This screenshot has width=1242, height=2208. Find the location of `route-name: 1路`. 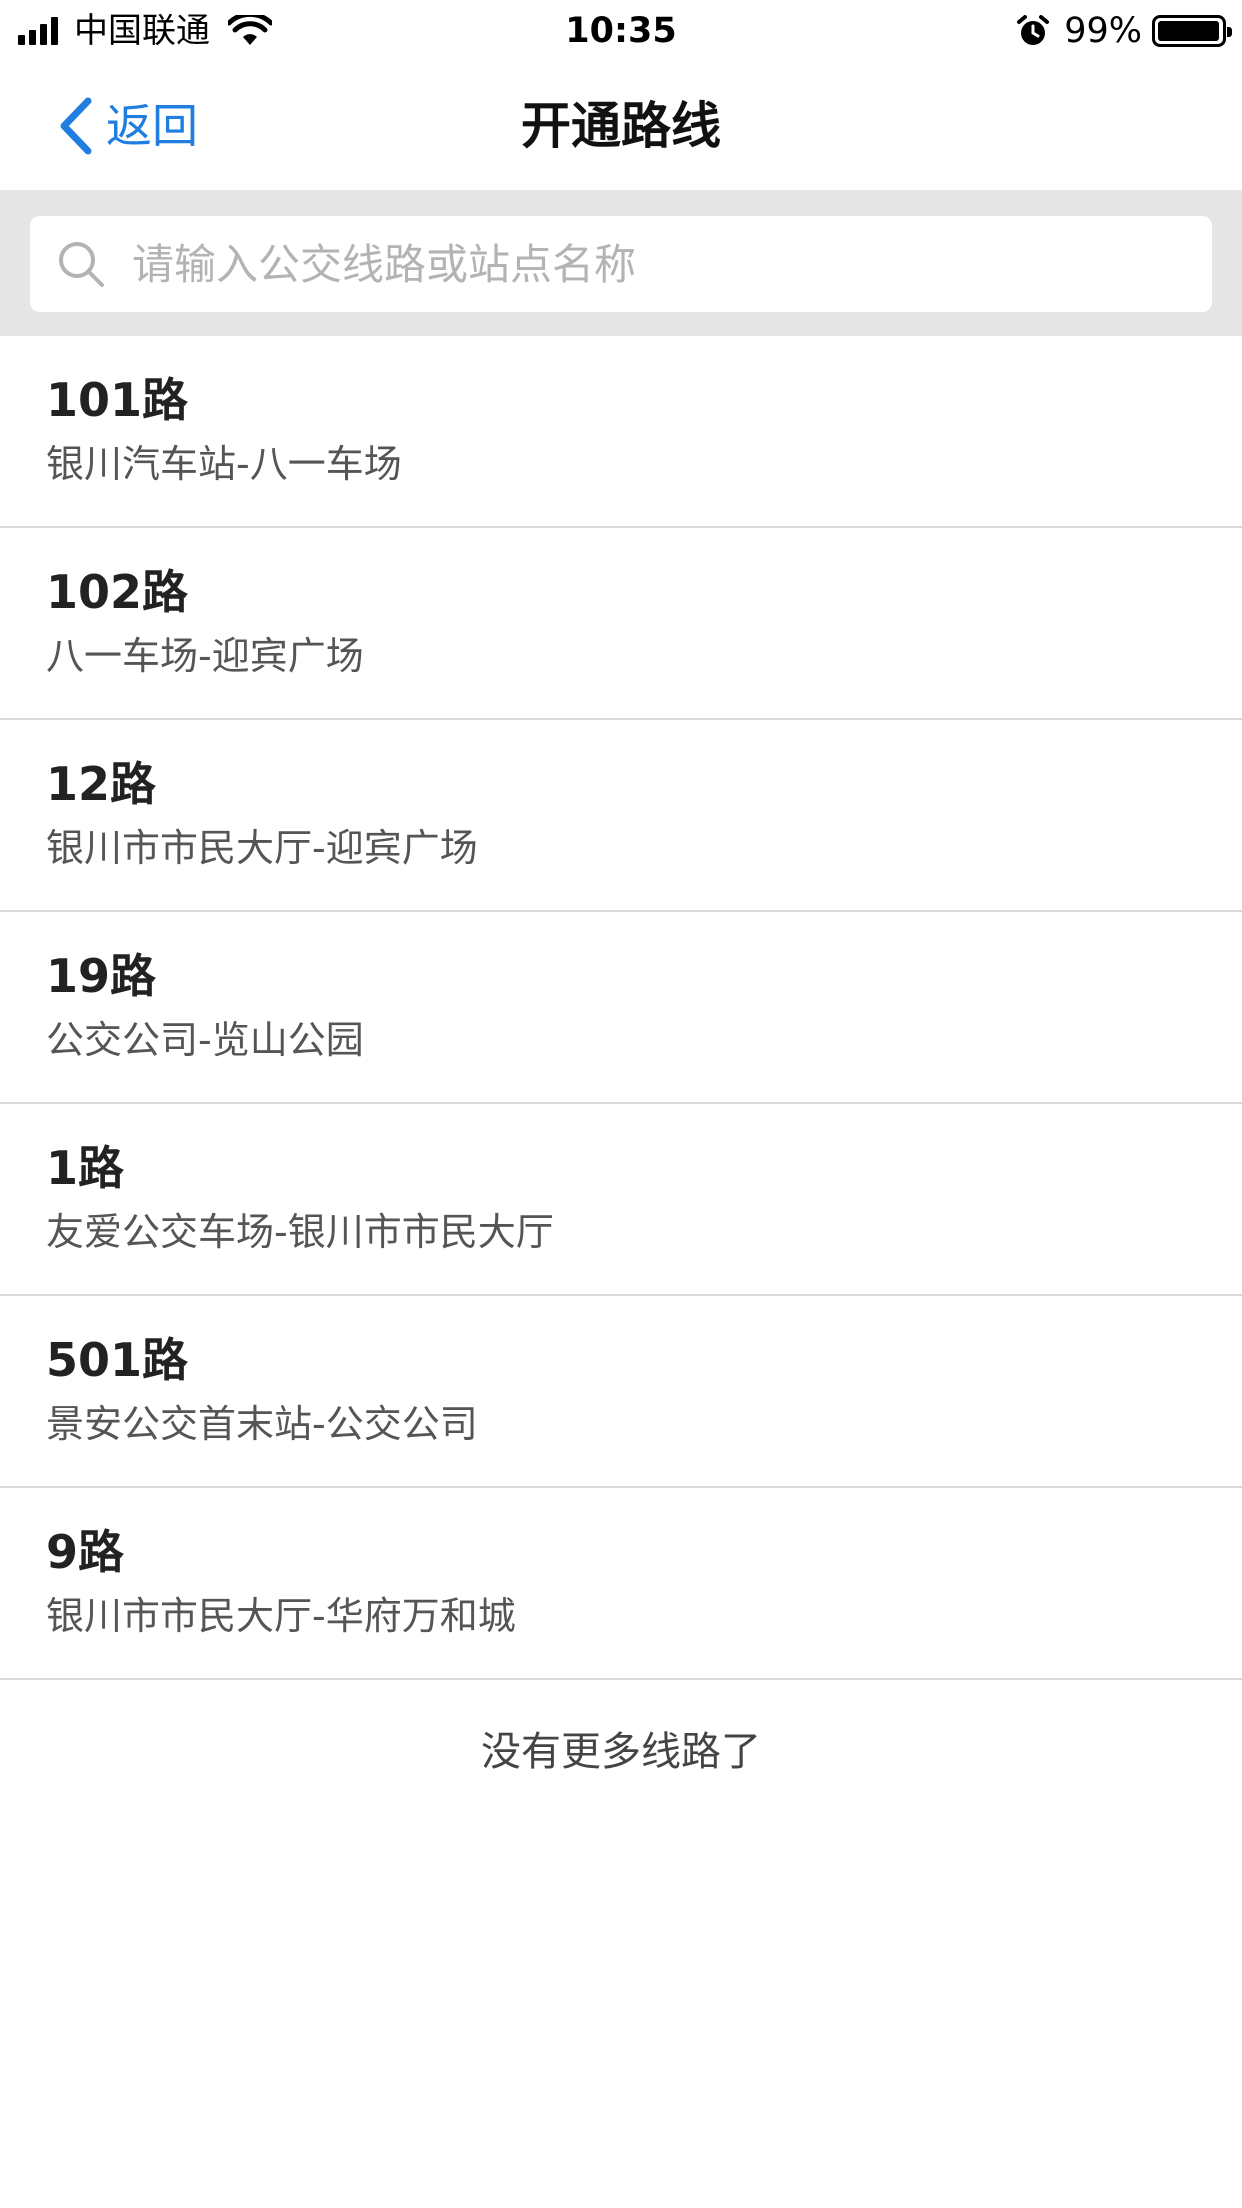

route-name: 1路 is located at coordinates (85, 1168).